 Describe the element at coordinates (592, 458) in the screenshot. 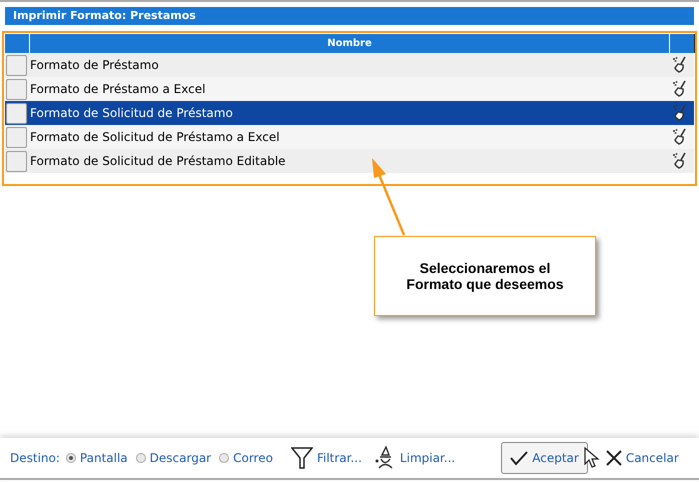

I see `cursor-icon` at that location.